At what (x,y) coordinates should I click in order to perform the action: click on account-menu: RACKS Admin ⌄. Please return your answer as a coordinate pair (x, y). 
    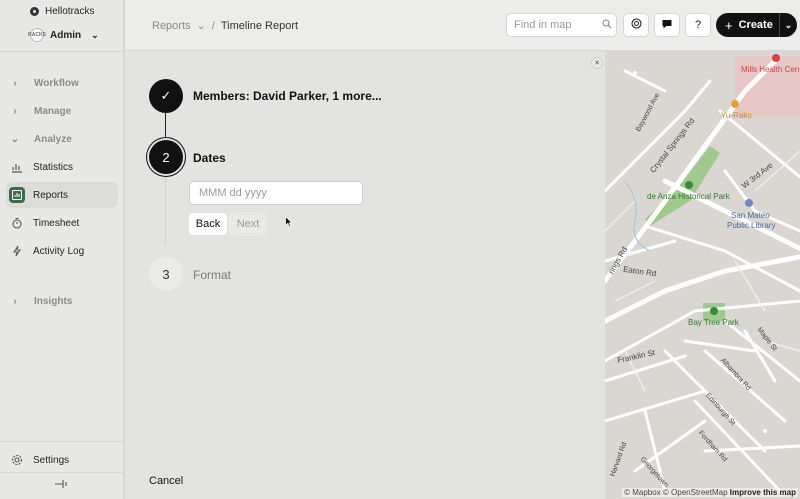
    Looking at the image, I should click on (63, 35).